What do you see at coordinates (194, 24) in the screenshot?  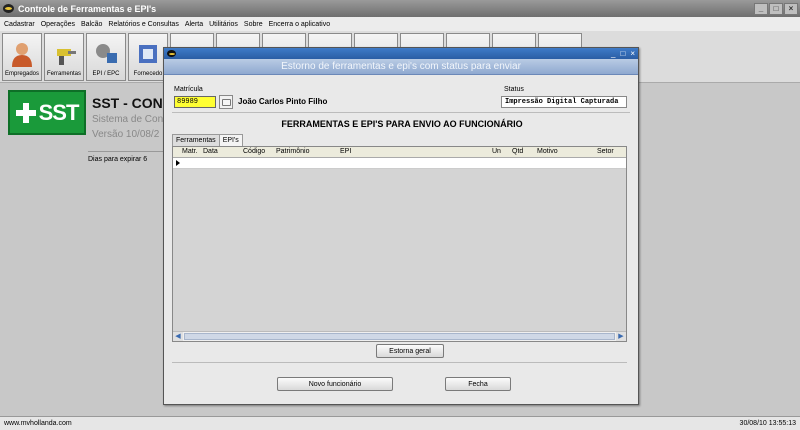 I see `menu-alerta: Alerta` at bounding box center [194, 24].